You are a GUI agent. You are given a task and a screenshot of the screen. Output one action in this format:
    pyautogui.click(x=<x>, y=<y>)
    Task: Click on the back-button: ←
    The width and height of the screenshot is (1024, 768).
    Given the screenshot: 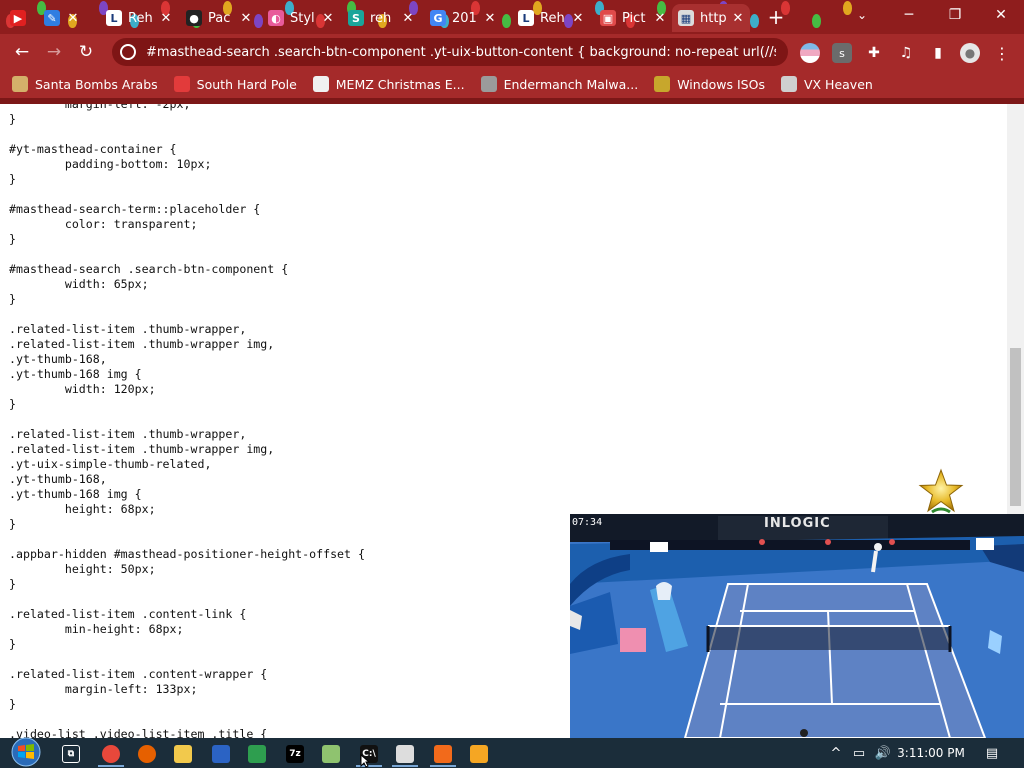 What is the action you would take?
    pyautogui.click(x=22, y=52)
    